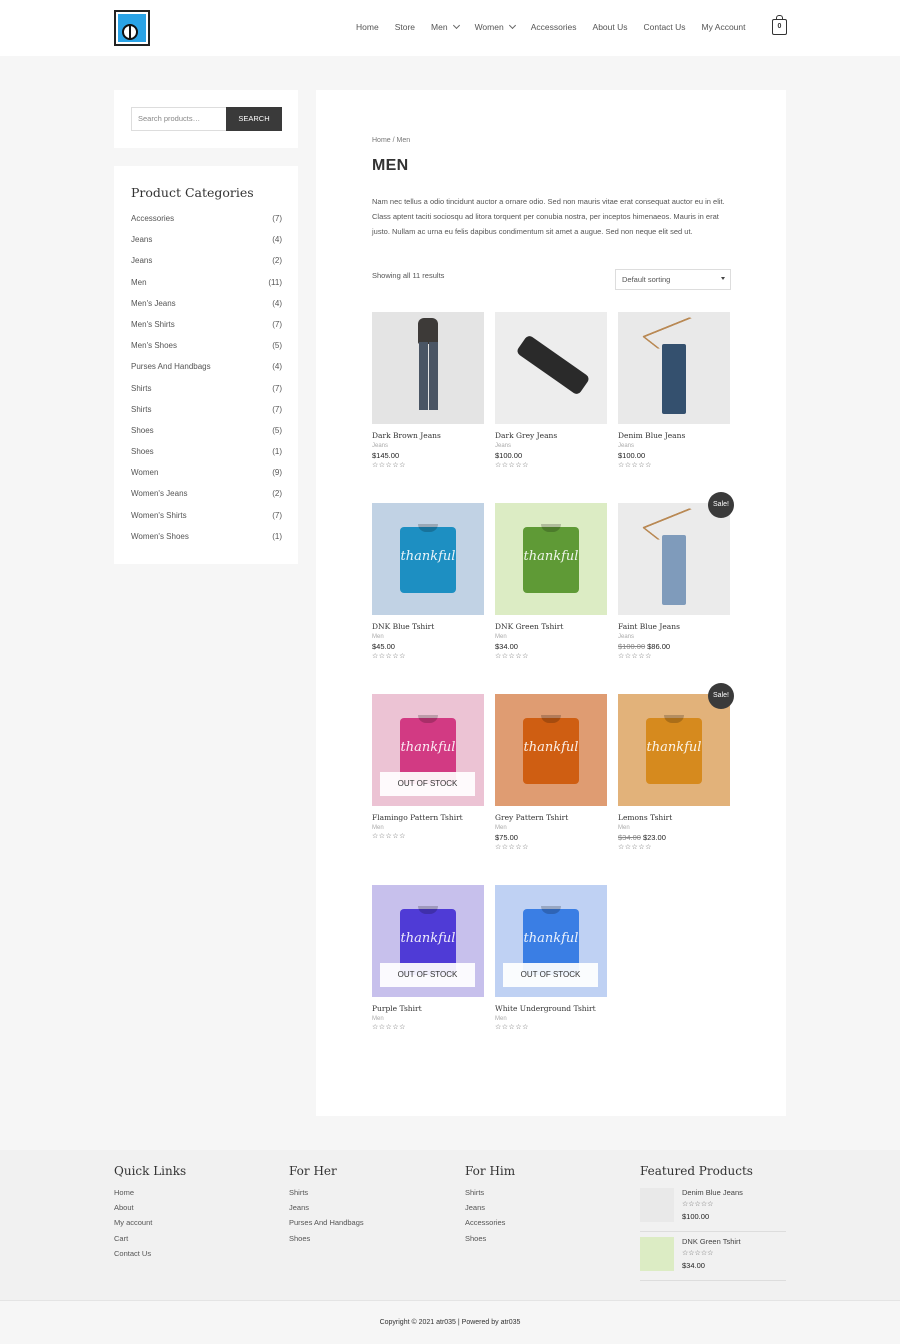 This screenshot has height=1344, width=900. I want to click on product-card: Denim Blue Jeans Jeans $100.00 ☆☆☆☆☆, so click(674, 390).